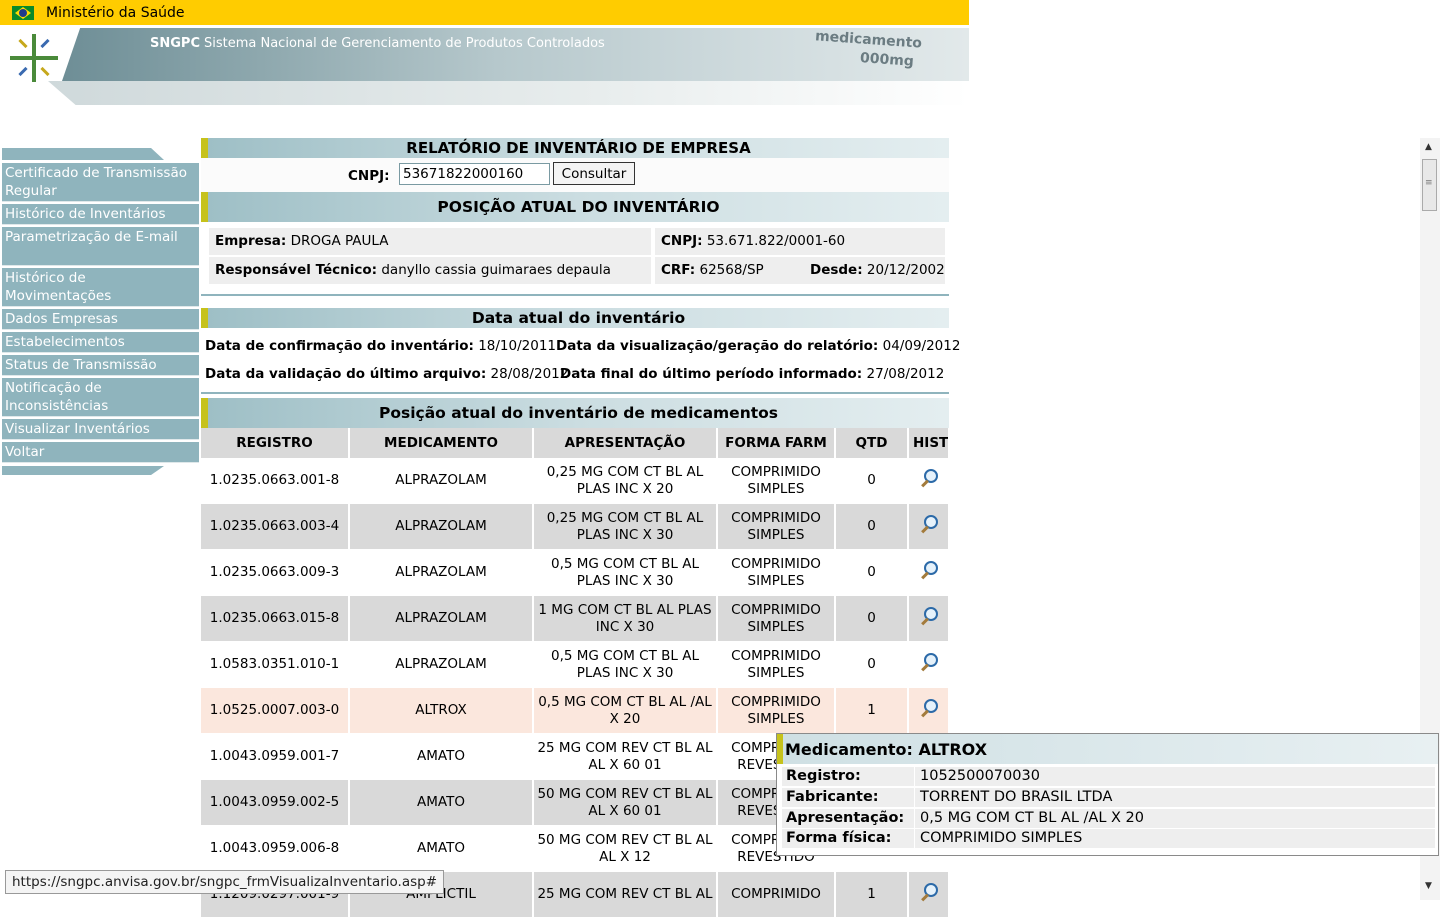 Image resolution: width=1440 pixels, height=918 pixels. What do you see at coordinates (296, 270) in the screenshot?
I see `responsavel-label: Responsável Técnico:` at bounding box center [296, 270].